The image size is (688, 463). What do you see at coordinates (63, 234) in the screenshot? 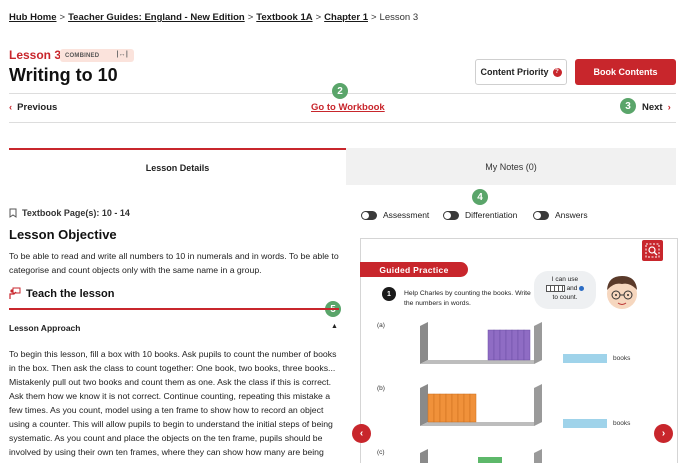
I see `lesson-objective-heading: Lesson Objective` at bounding box center [63, 234].